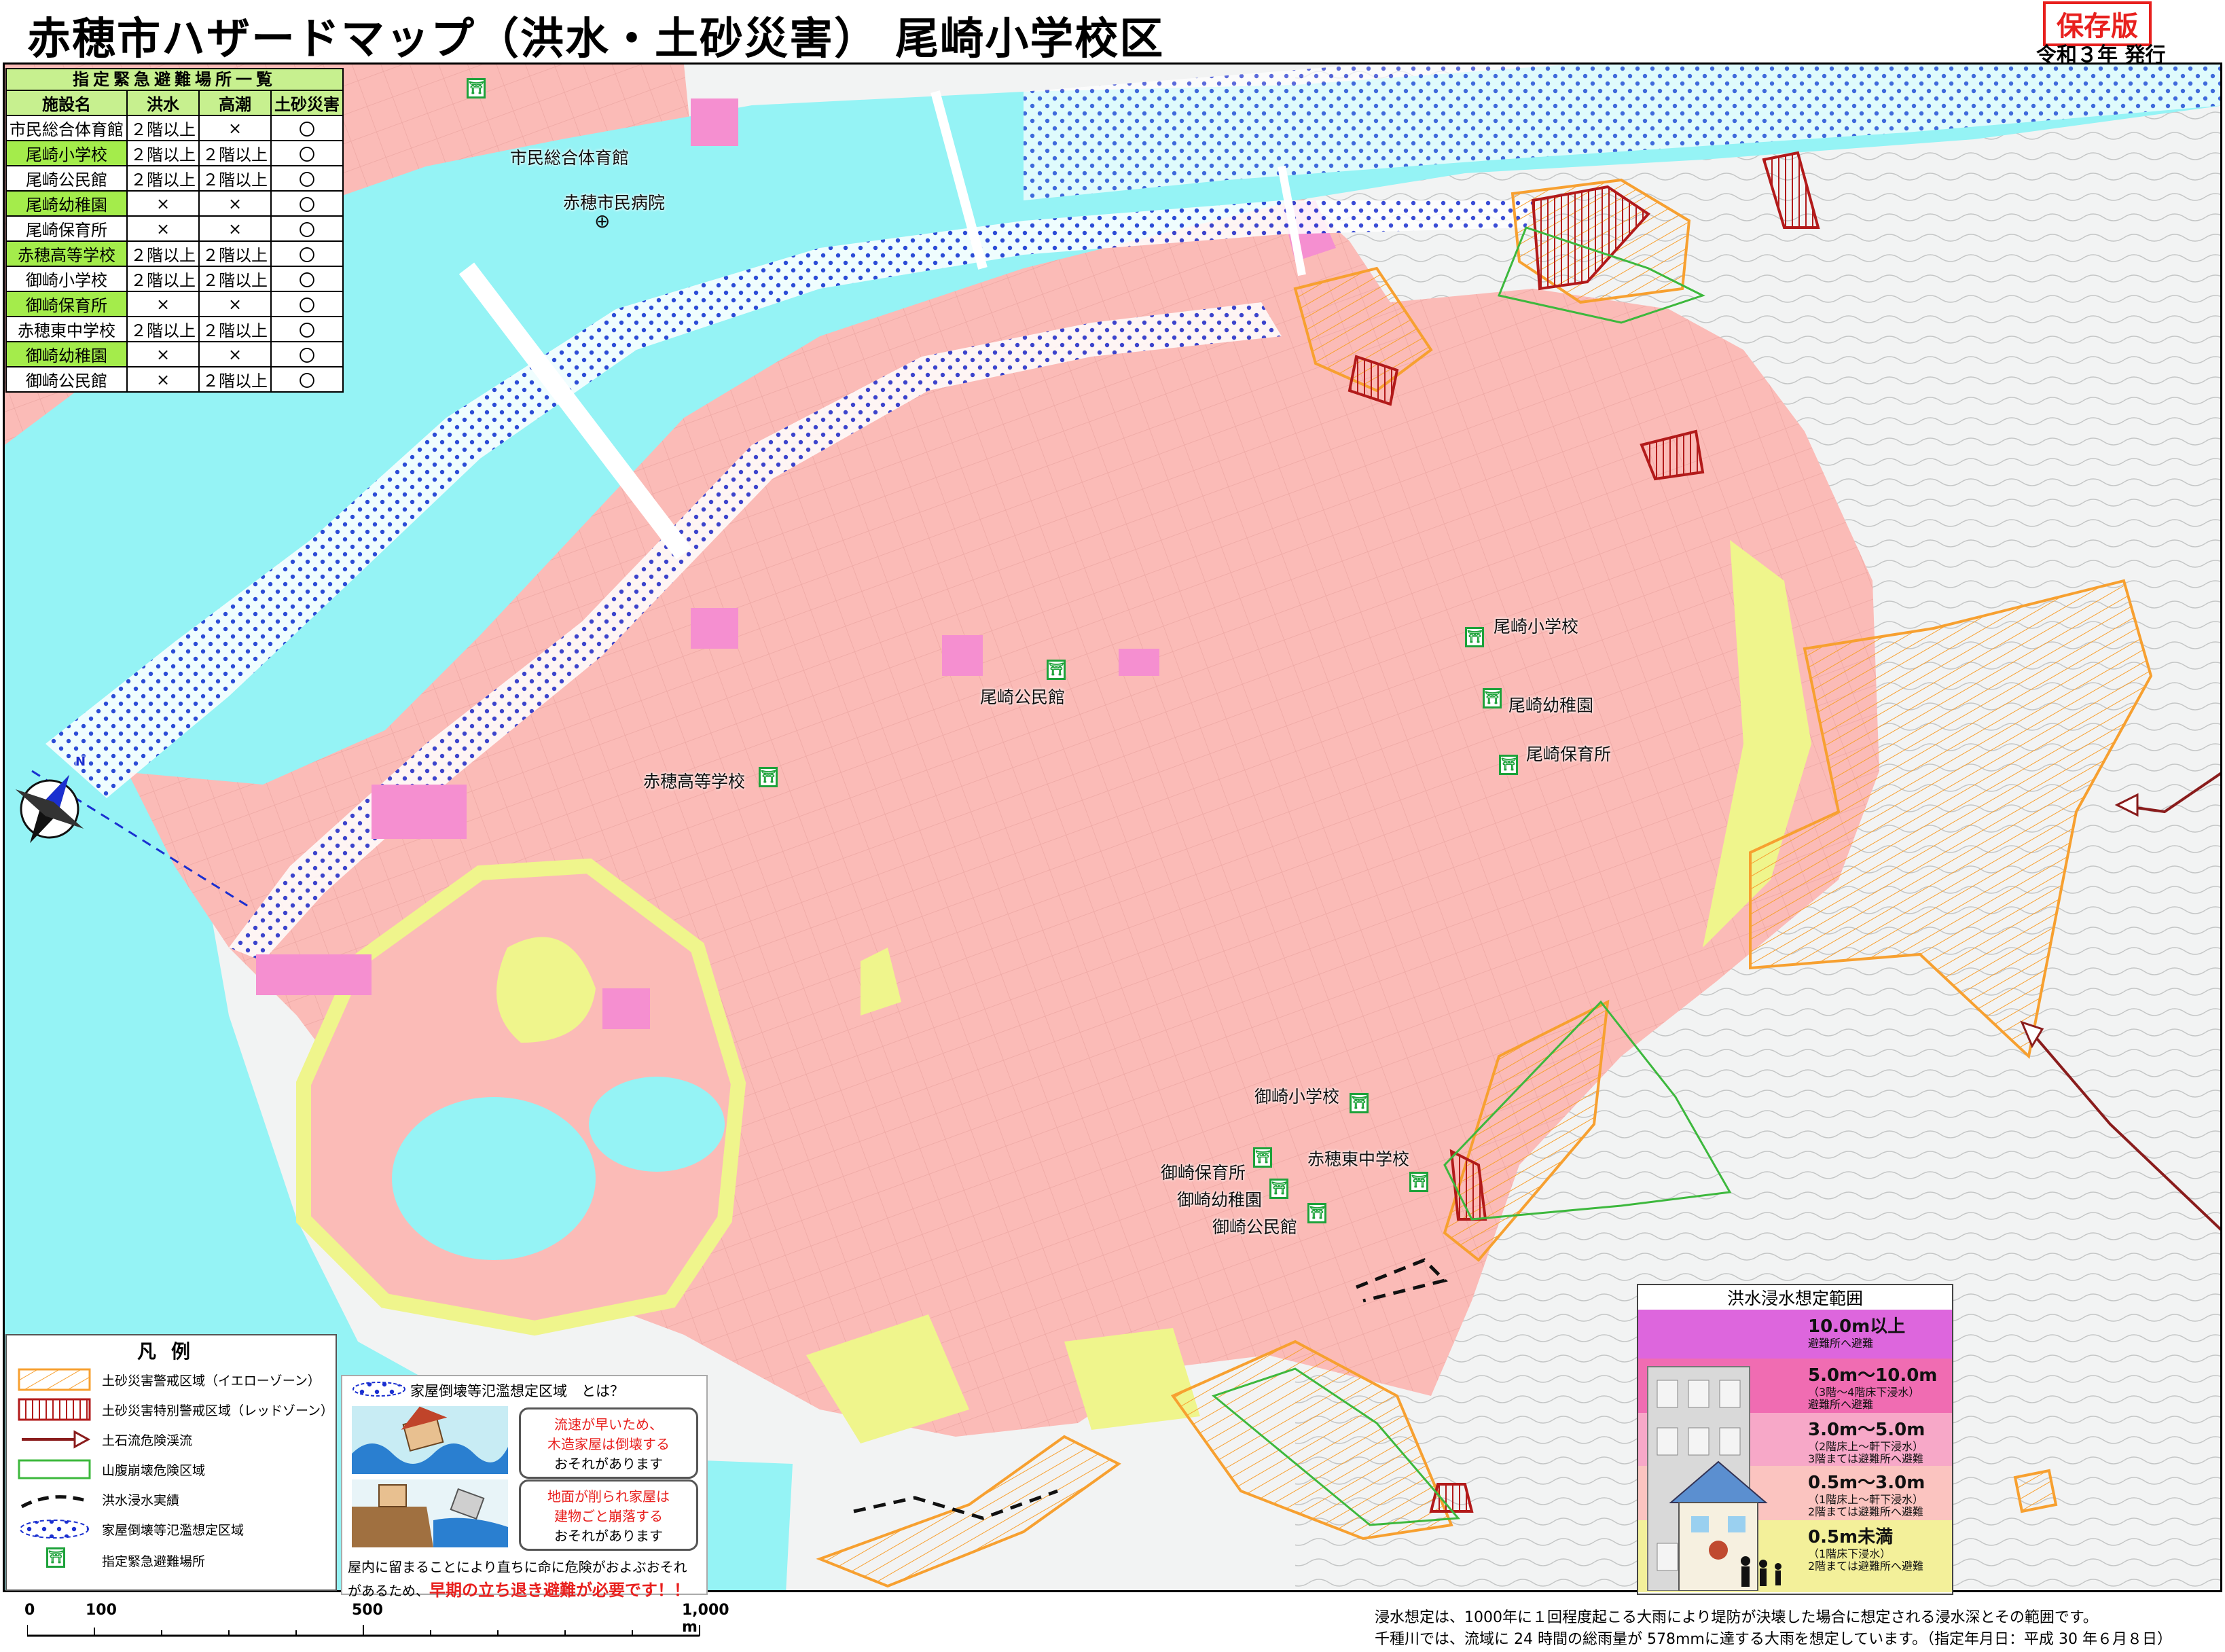 This screenshot has width=2225, height=1652. What do you see at coordinates (66, 304) in the screenshot?
I see `shelter-name-cell: 御崎保育所` at bounding box center [66, 304].